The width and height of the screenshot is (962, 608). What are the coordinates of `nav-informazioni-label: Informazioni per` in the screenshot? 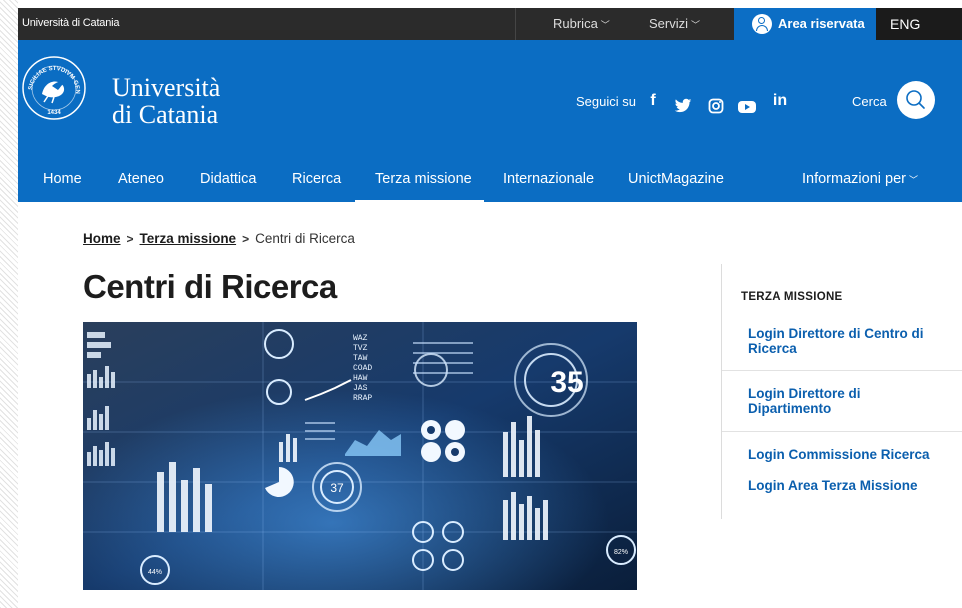 It's located at (854, 179).